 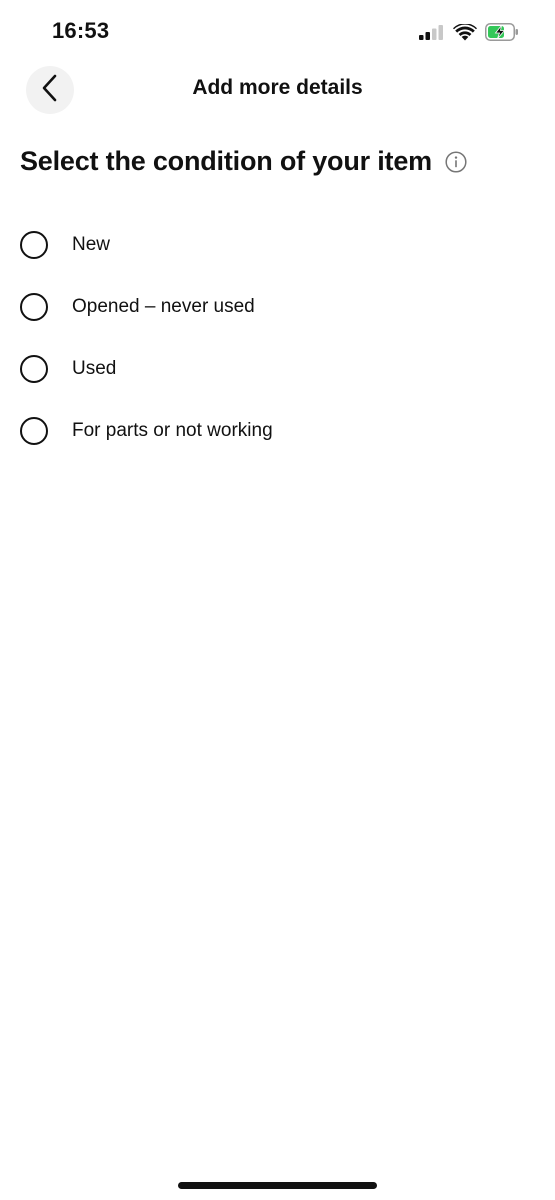 What do you see at coordinates (94, 368) in the screenshot?
I see `option-label: Used` at bounding box center [94, 368].